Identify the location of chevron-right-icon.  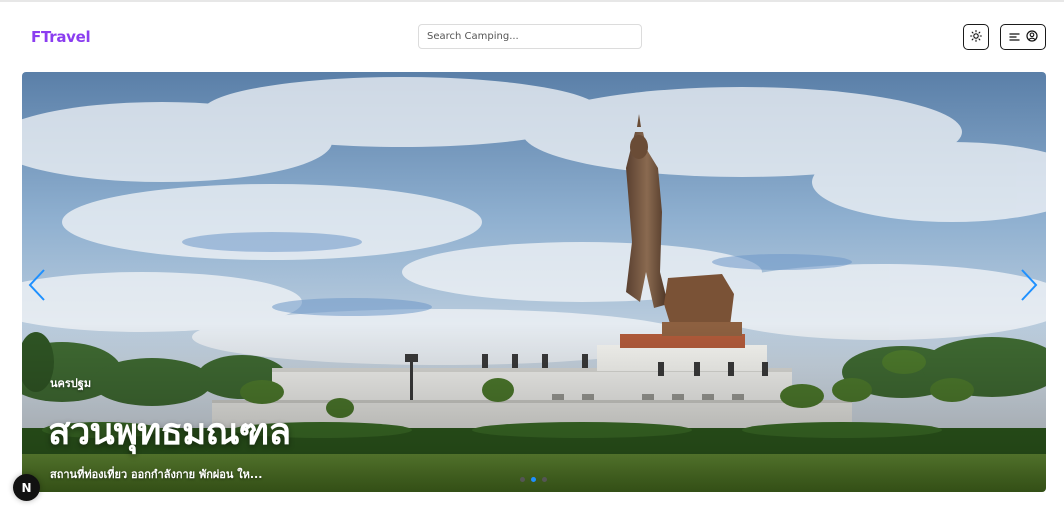
(1029, 285).